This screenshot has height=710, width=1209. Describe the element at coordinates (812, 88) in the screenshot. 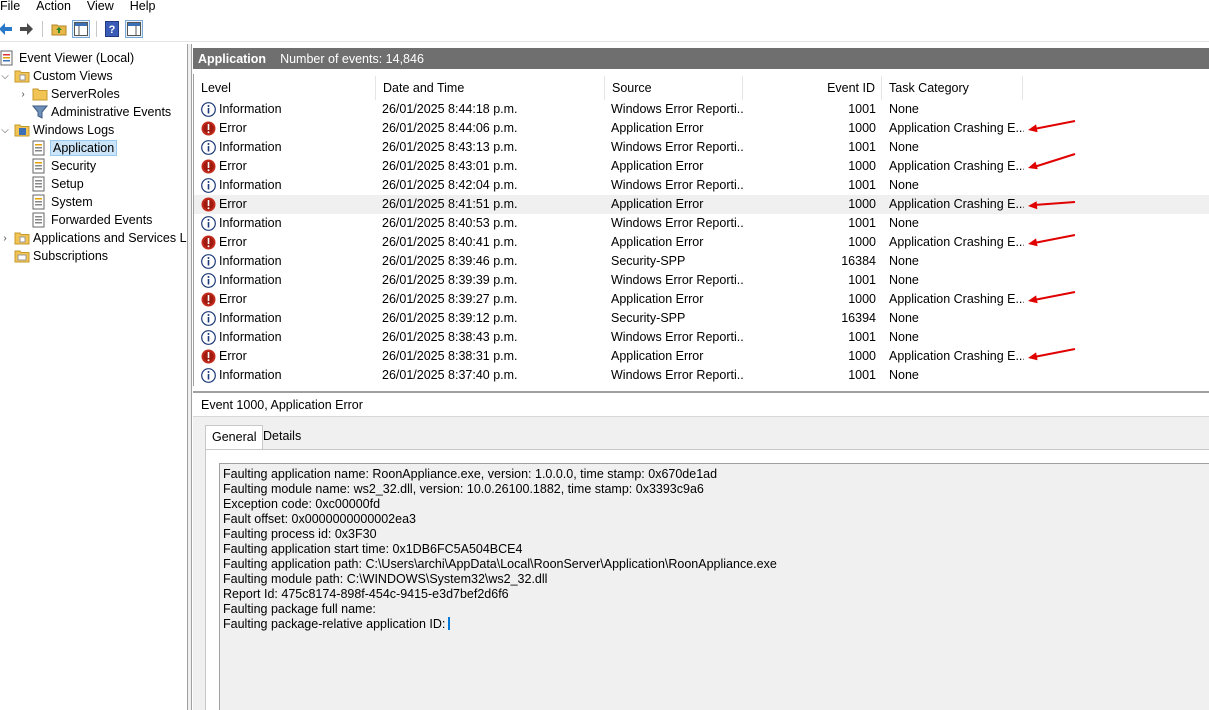

I see `column-header-event-id: Event ID` at that location.